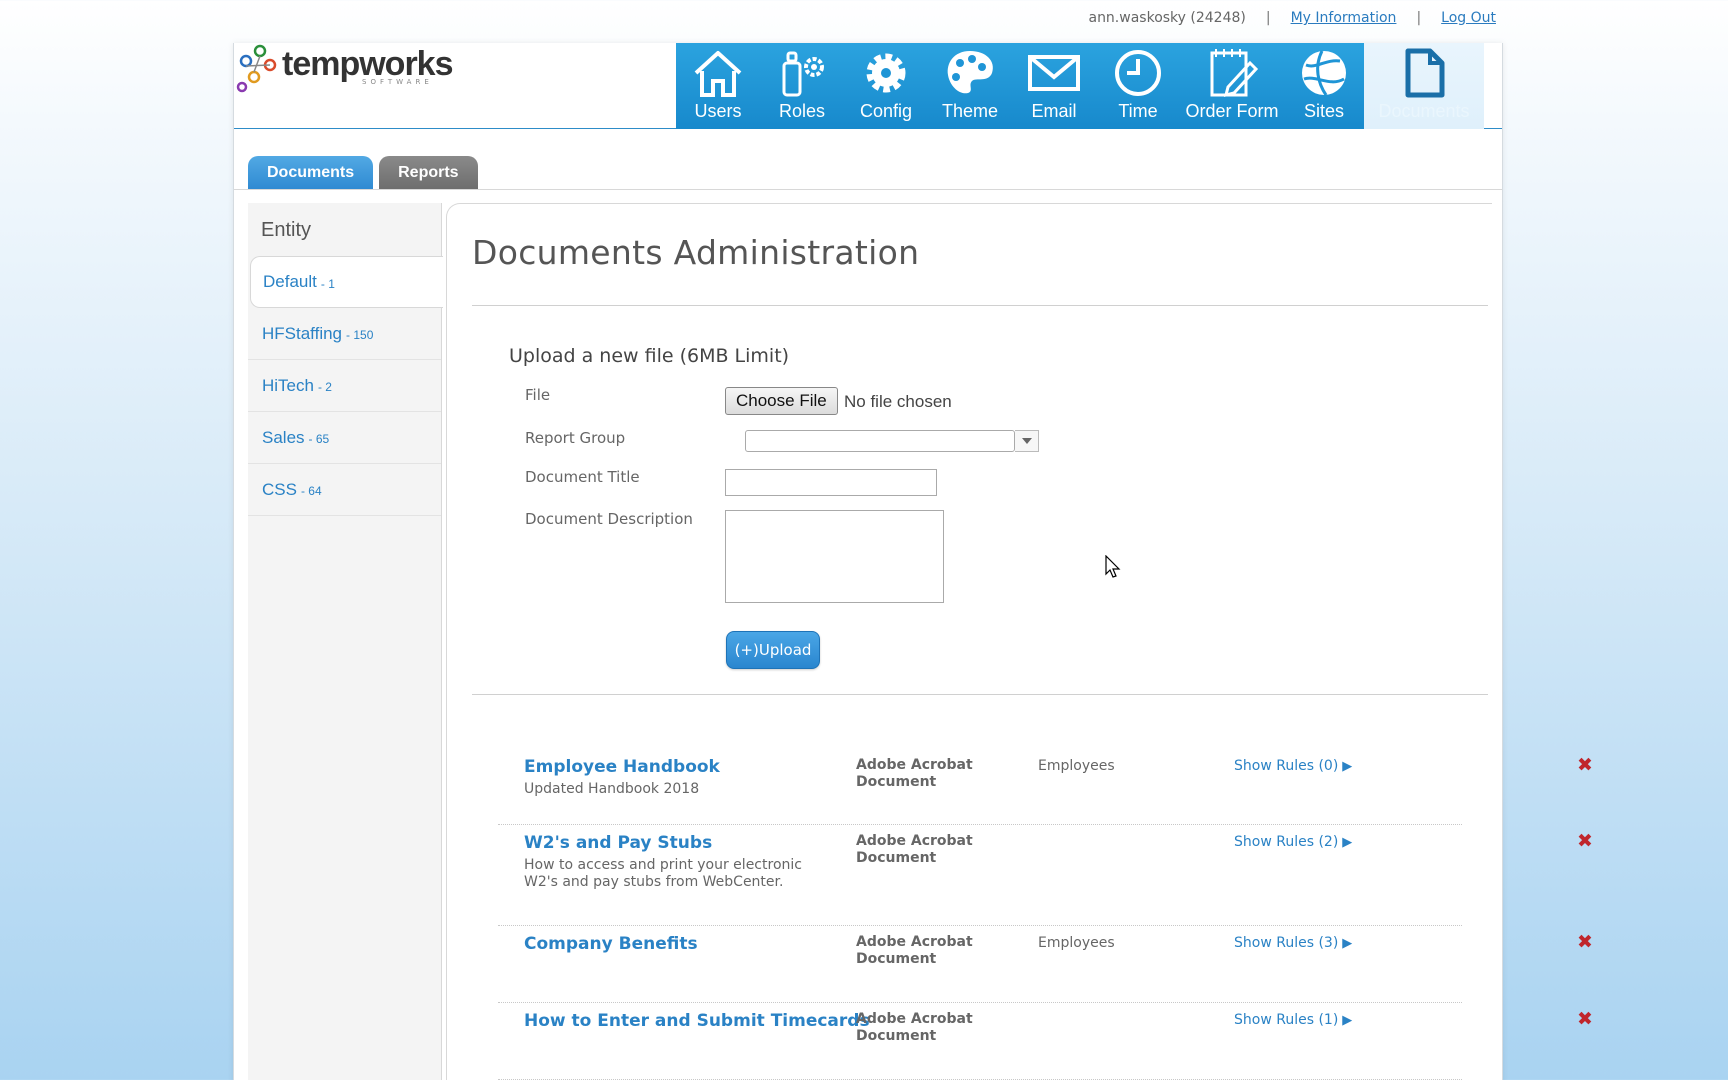  Describe the element at coordinates (868, 189) in the screenshot. I see `divider` at that location.